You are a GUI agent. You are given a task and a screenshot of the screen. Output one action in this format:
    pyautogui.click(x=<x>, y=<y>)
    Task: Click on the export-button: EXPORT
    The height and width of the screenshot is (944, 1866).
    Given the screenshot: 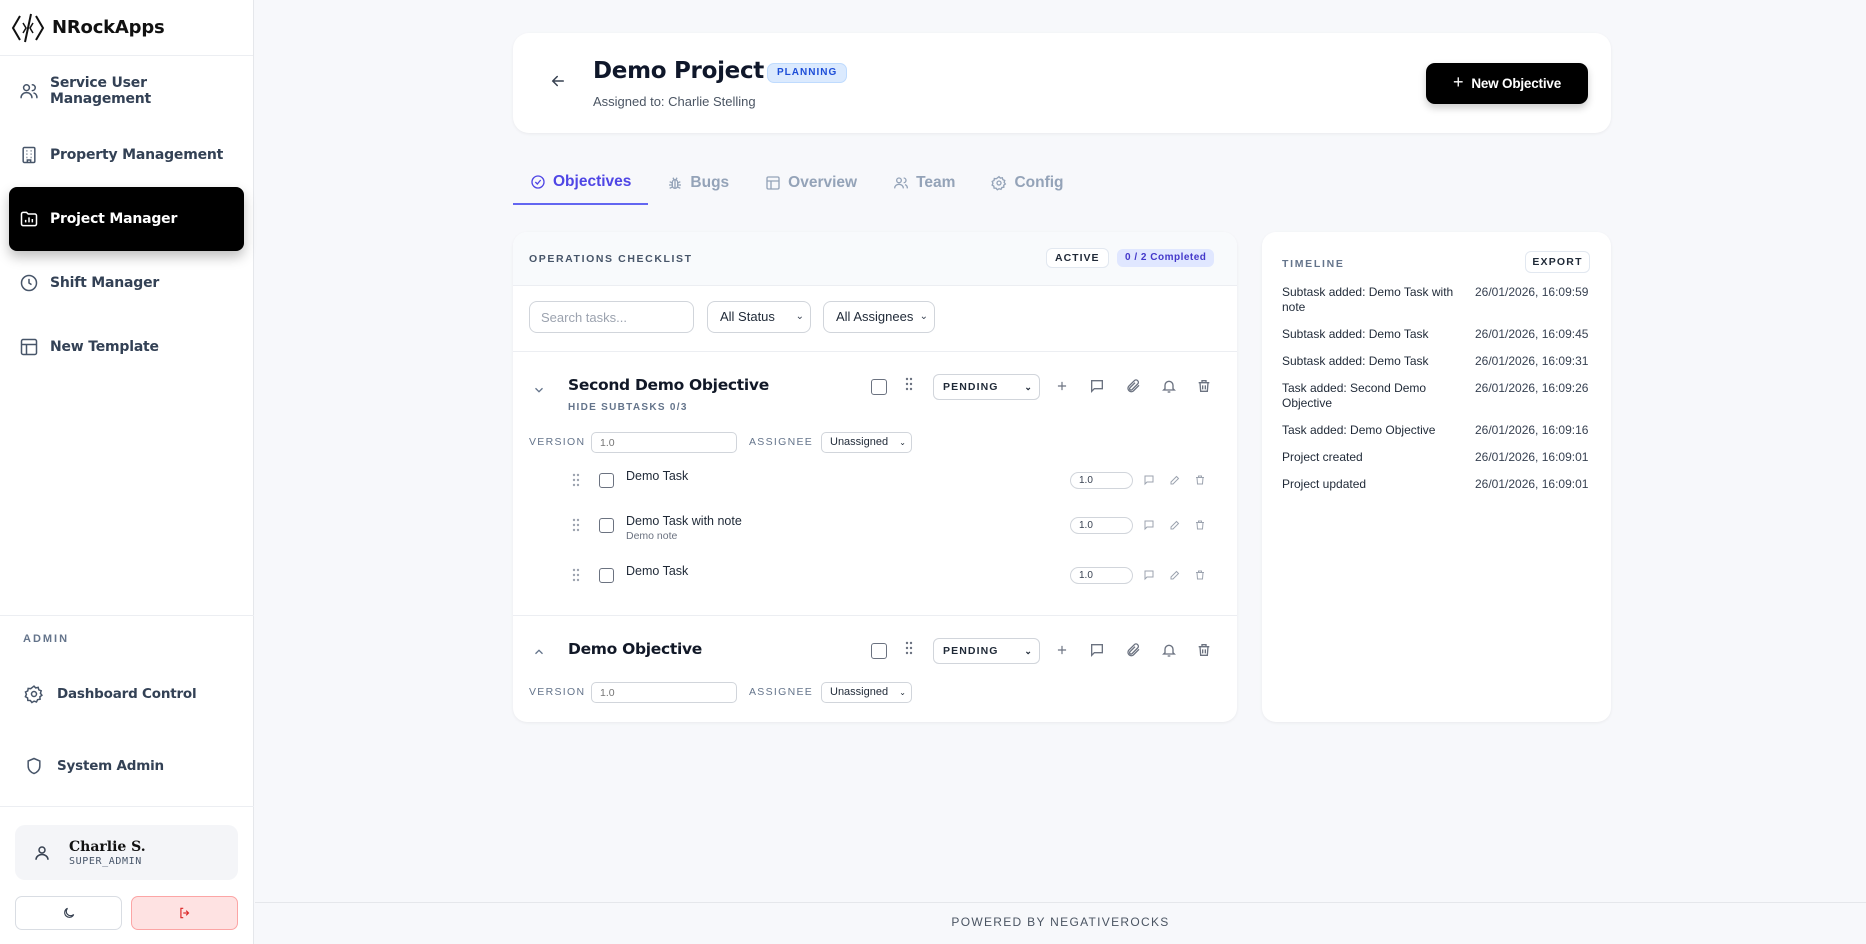 What is the action you would take?
    pyautogui.click(x=1557, y=262)
    